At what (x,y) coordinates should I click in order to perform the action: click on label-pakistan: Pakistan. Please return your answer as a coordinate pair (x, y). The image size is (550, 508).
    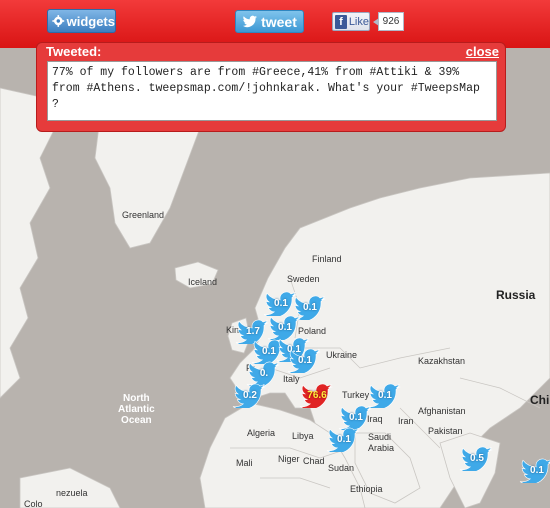
    Looking at the image, I should click on (445, 431).